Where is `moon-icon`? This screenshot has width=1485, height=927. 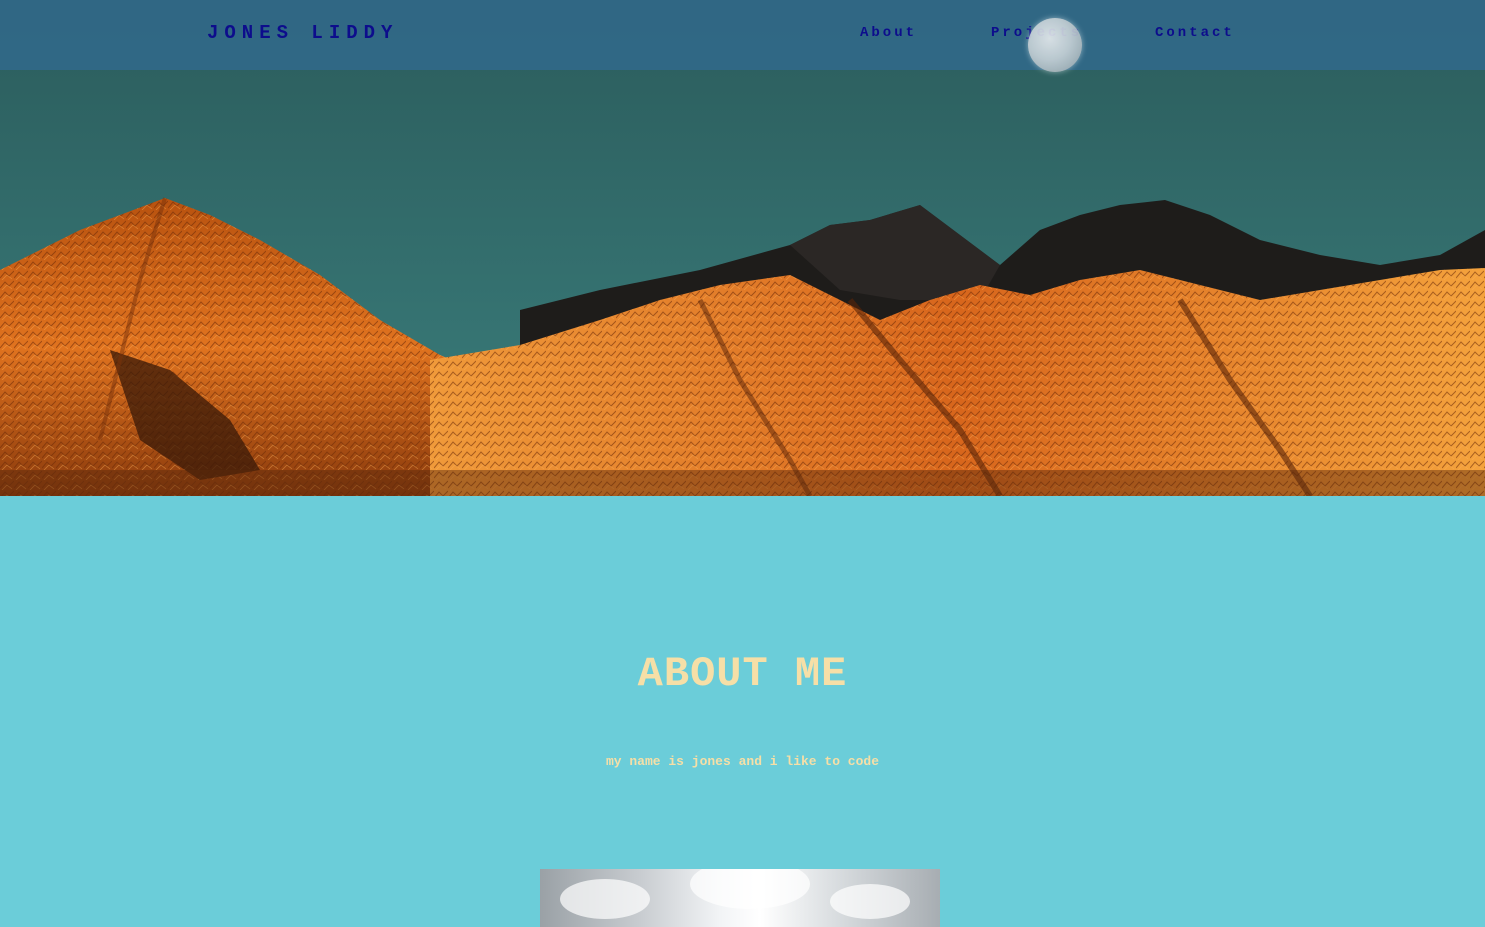
moon-icon is located at coordinates (1055, 45).